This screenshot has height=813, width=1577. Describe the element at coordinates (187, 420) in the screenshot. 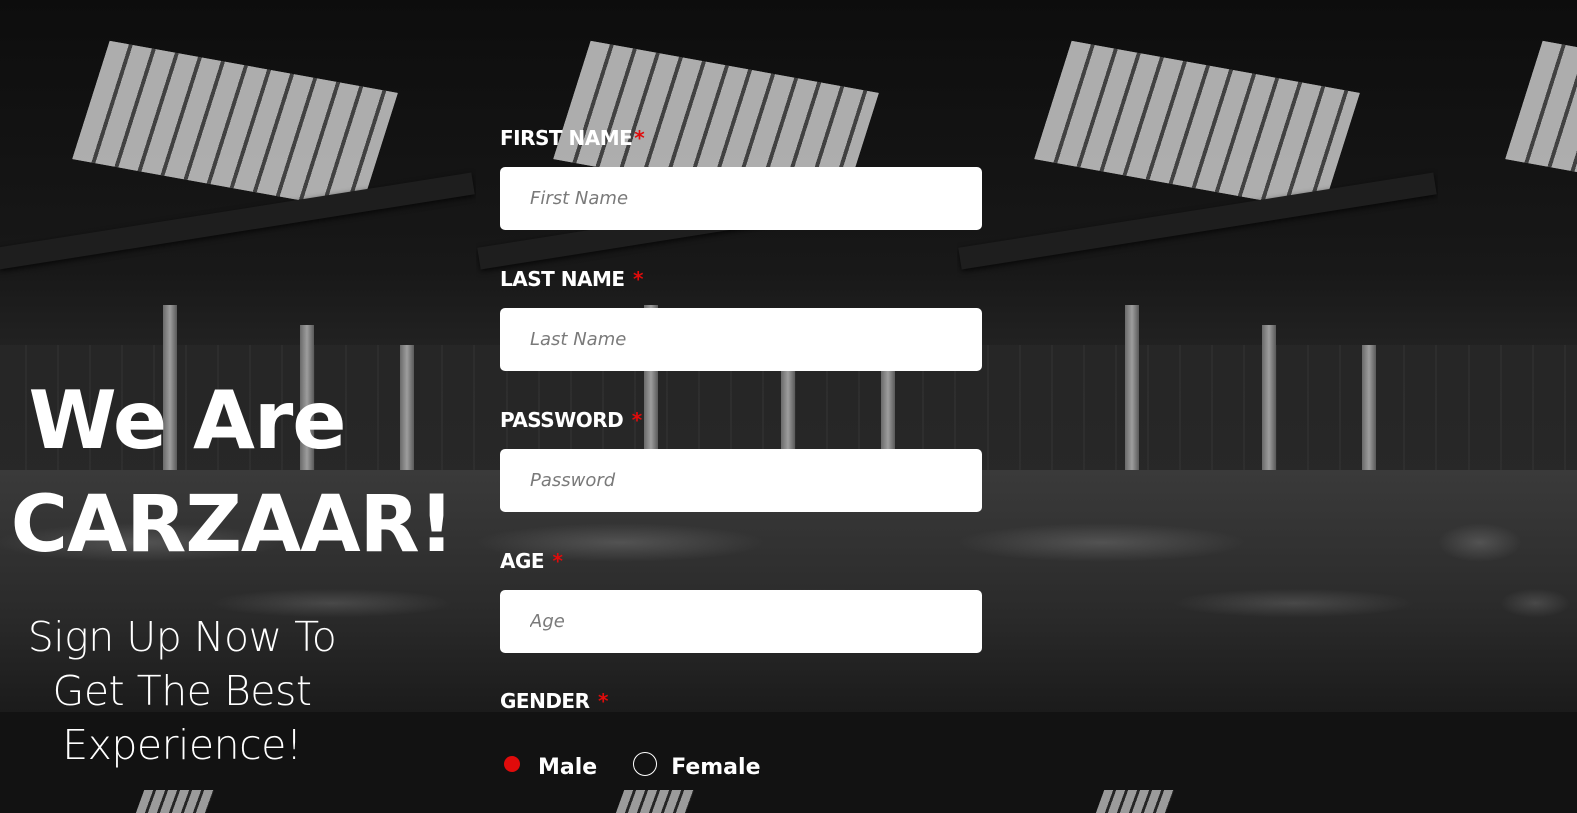

I see `hero-title-line1: We Are` at that location.